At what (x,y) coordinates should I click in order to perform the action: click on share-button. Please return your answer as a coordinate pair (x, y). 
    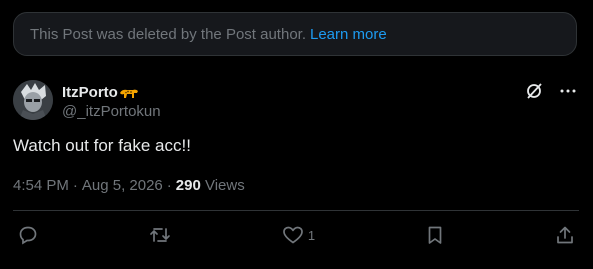
    Looking at the image, I should click on (565, 235).